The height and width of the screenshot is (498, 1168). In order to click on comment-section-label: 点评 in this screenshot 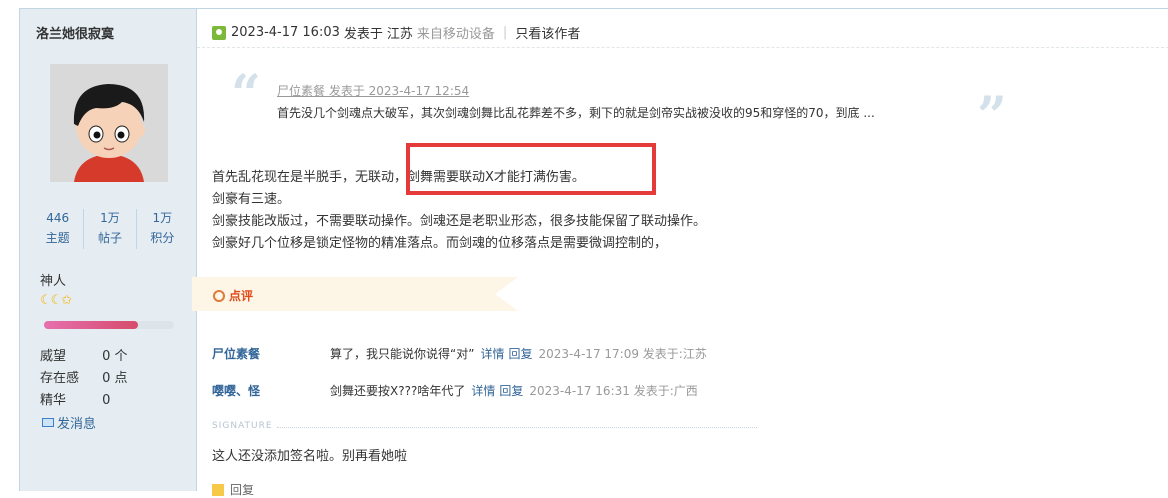, I will do `click(233, 295)`.